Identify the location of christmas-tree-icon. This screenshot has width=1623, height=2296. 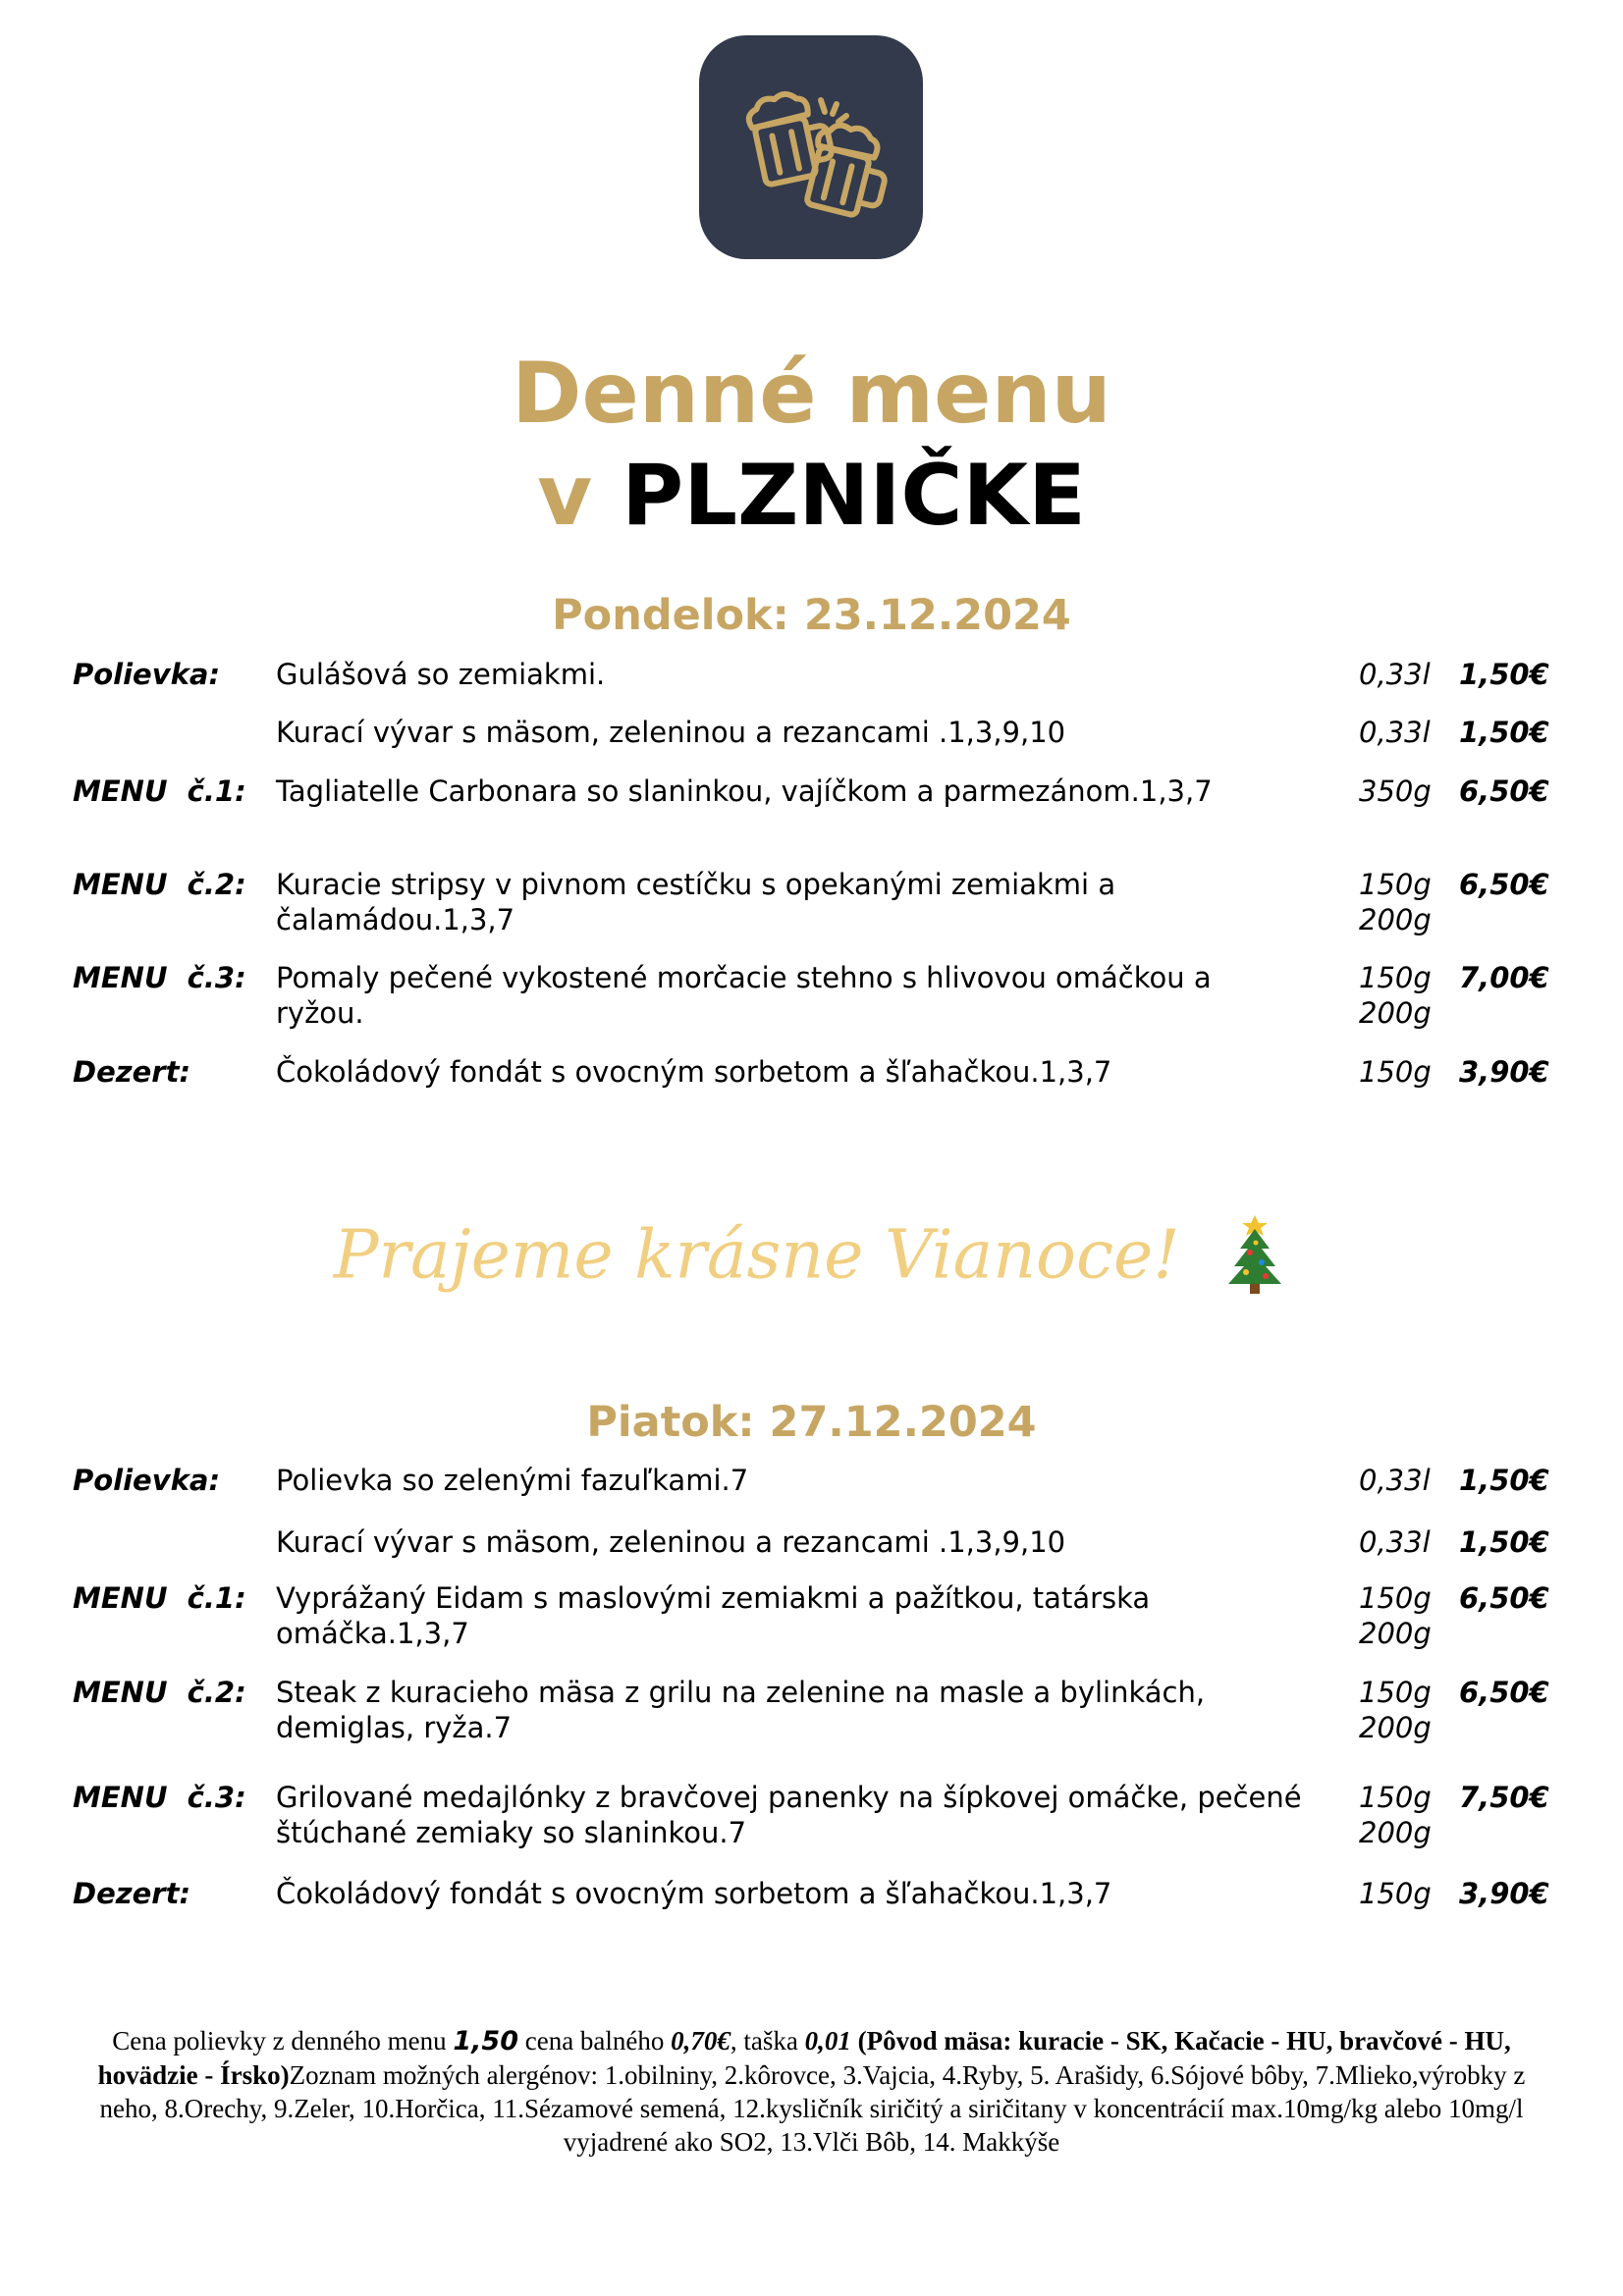
(1254, 1260).